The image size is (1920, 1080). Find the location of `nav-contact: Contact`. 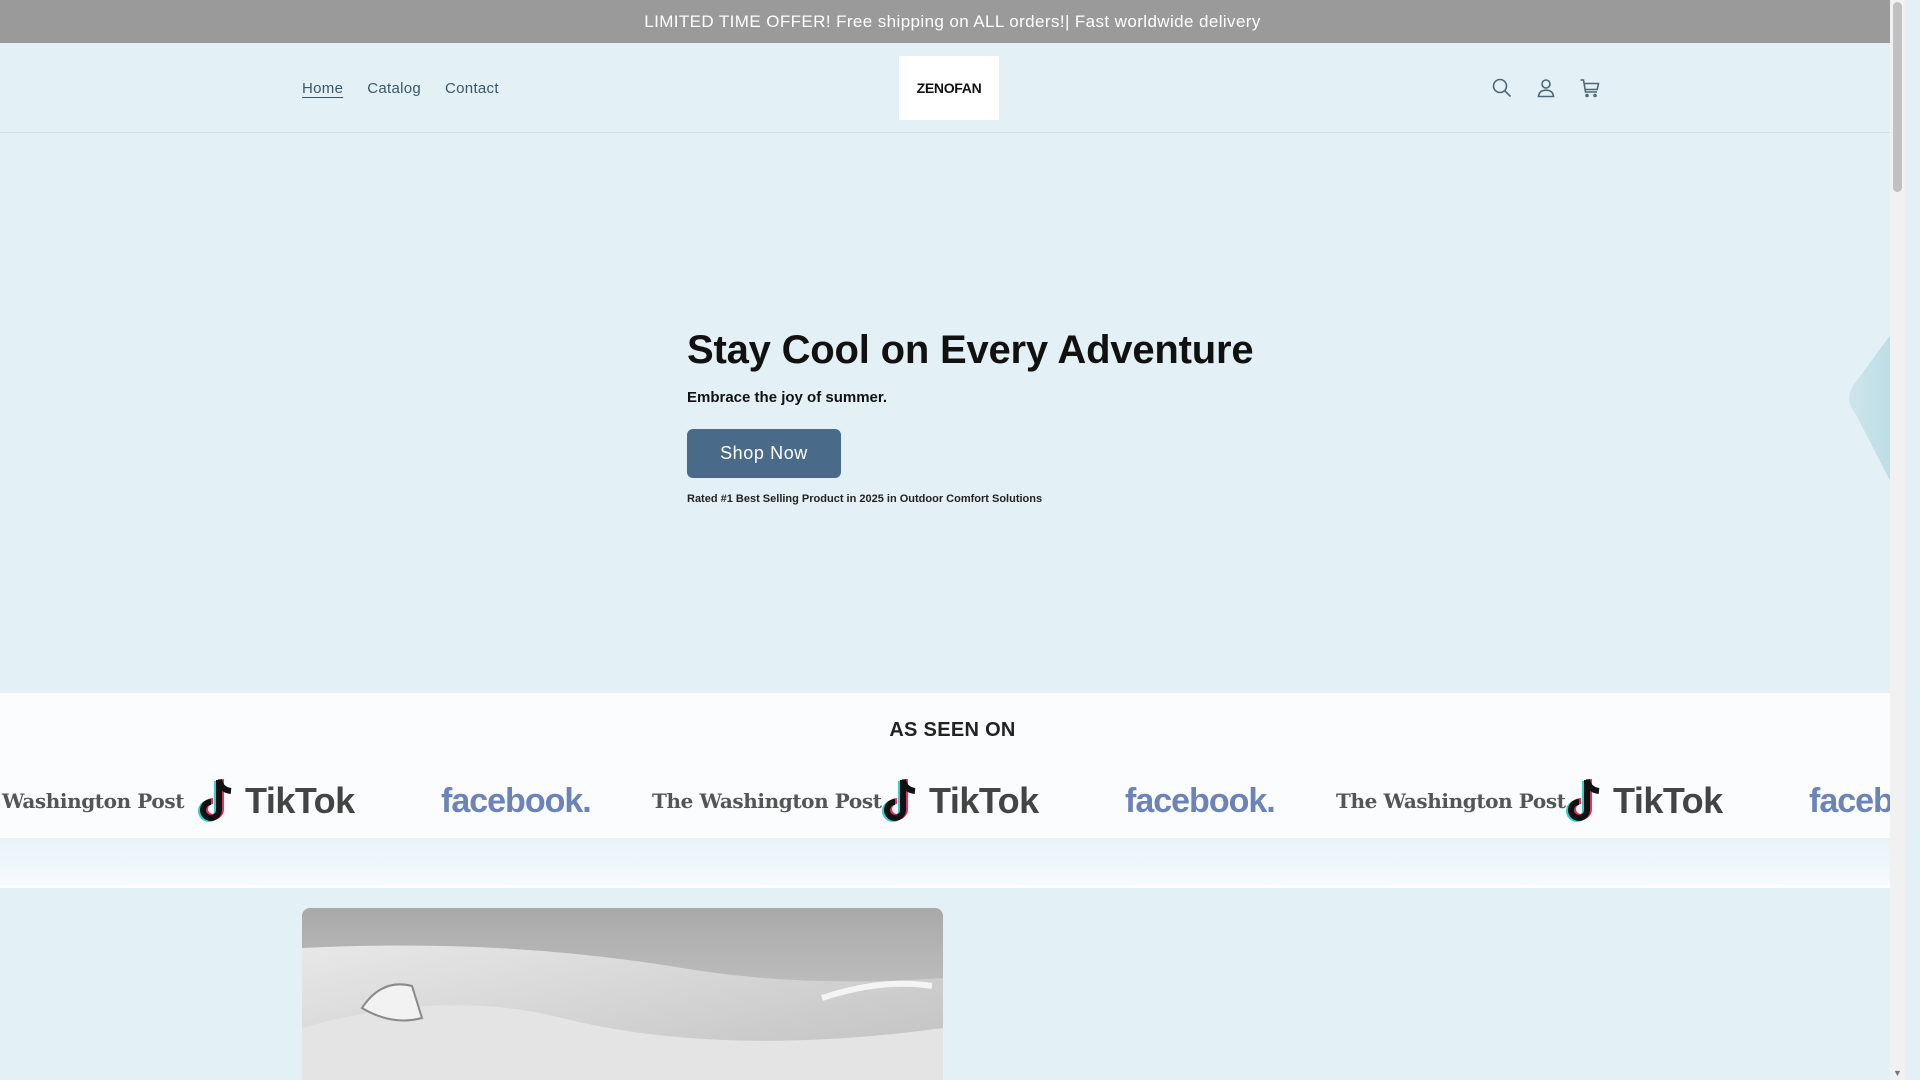

nav-contact: Contact is located at coordinates (472, 88).